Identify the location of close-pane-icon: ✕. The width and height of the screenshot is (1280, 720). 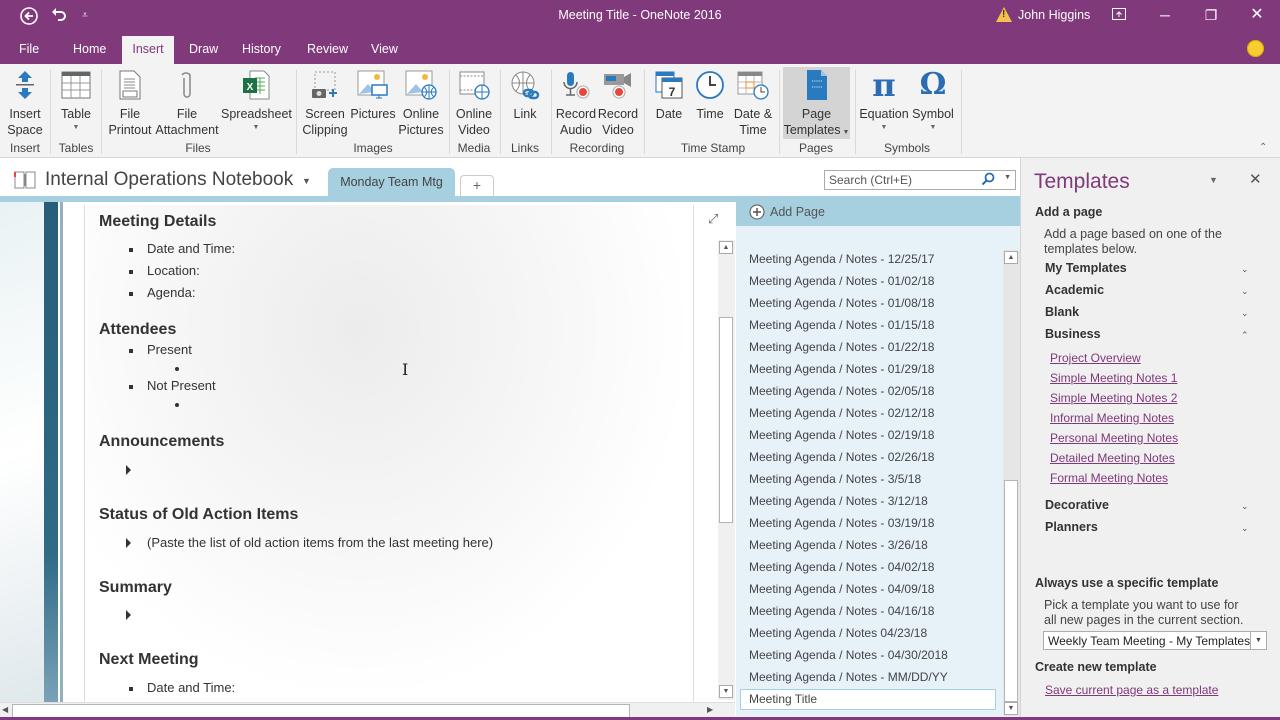
(1255, 179).